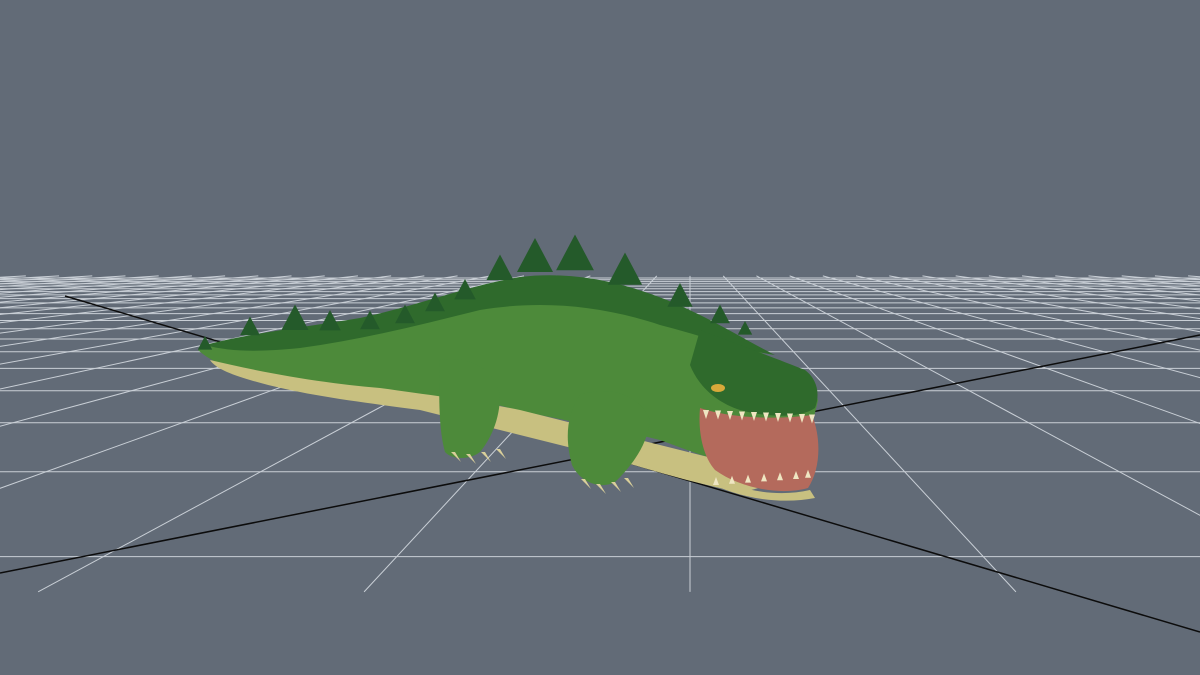 The image size is (1200, 675). Describe the element at coordinates (608, 438) in the screenshot. I see `croc-front-leg` at that location.